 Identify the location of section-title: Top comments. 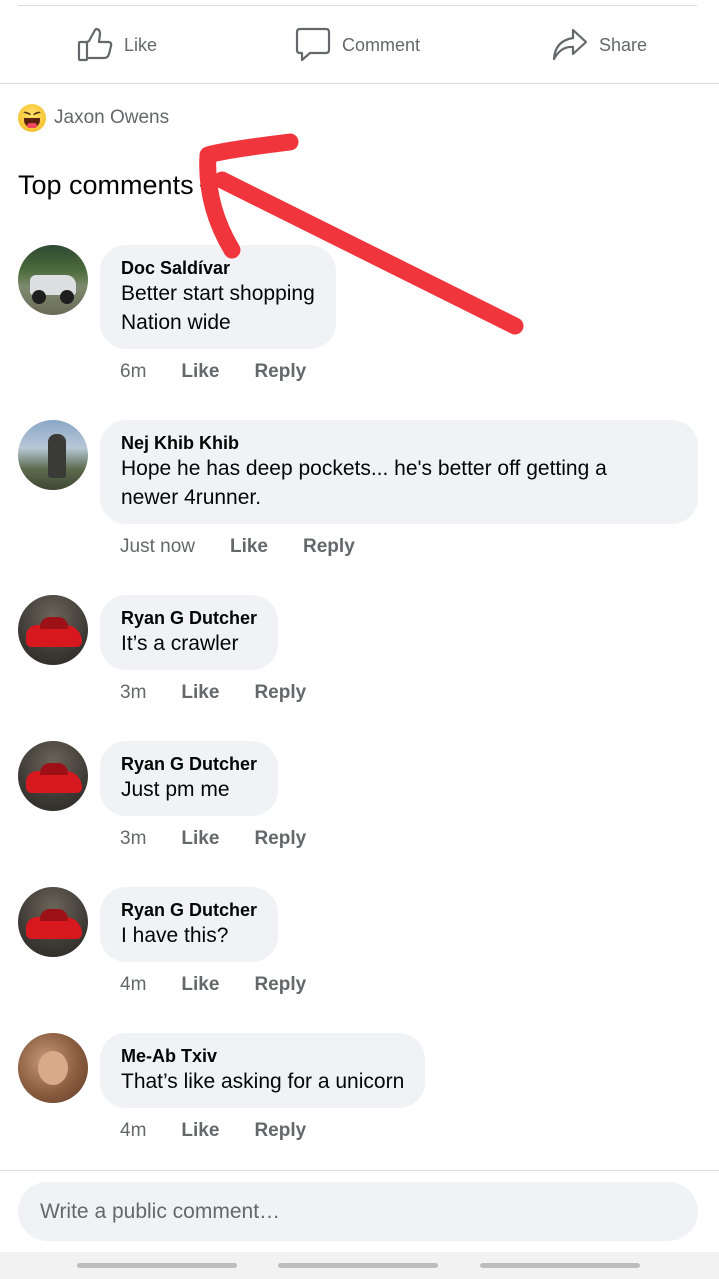
(106, 185).